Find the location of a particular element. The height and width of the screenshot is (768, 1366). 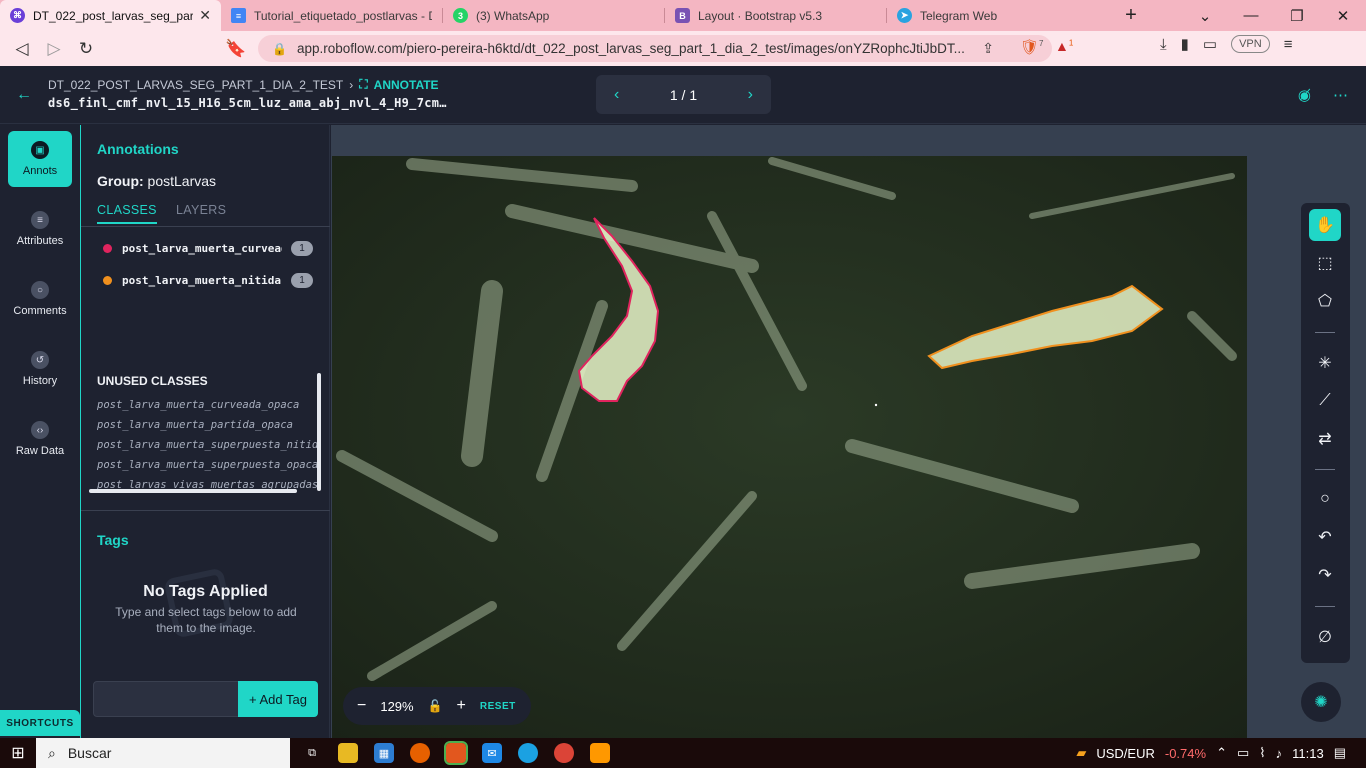

reset-zoom-button: RESET is located at coordinates (498, 706).